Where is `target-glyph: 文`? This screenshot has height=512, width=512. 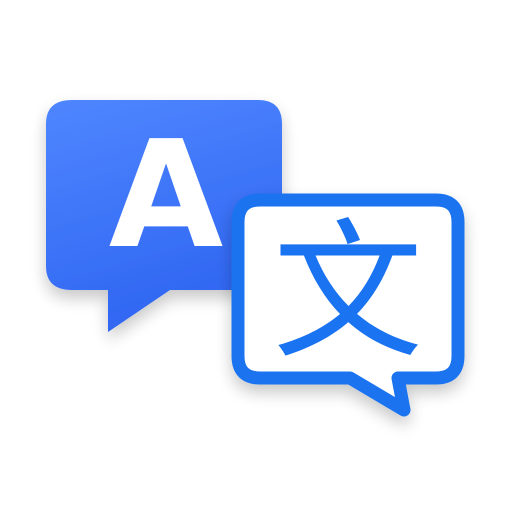 target-glyph: 文 is located at coordinates (348, 293).